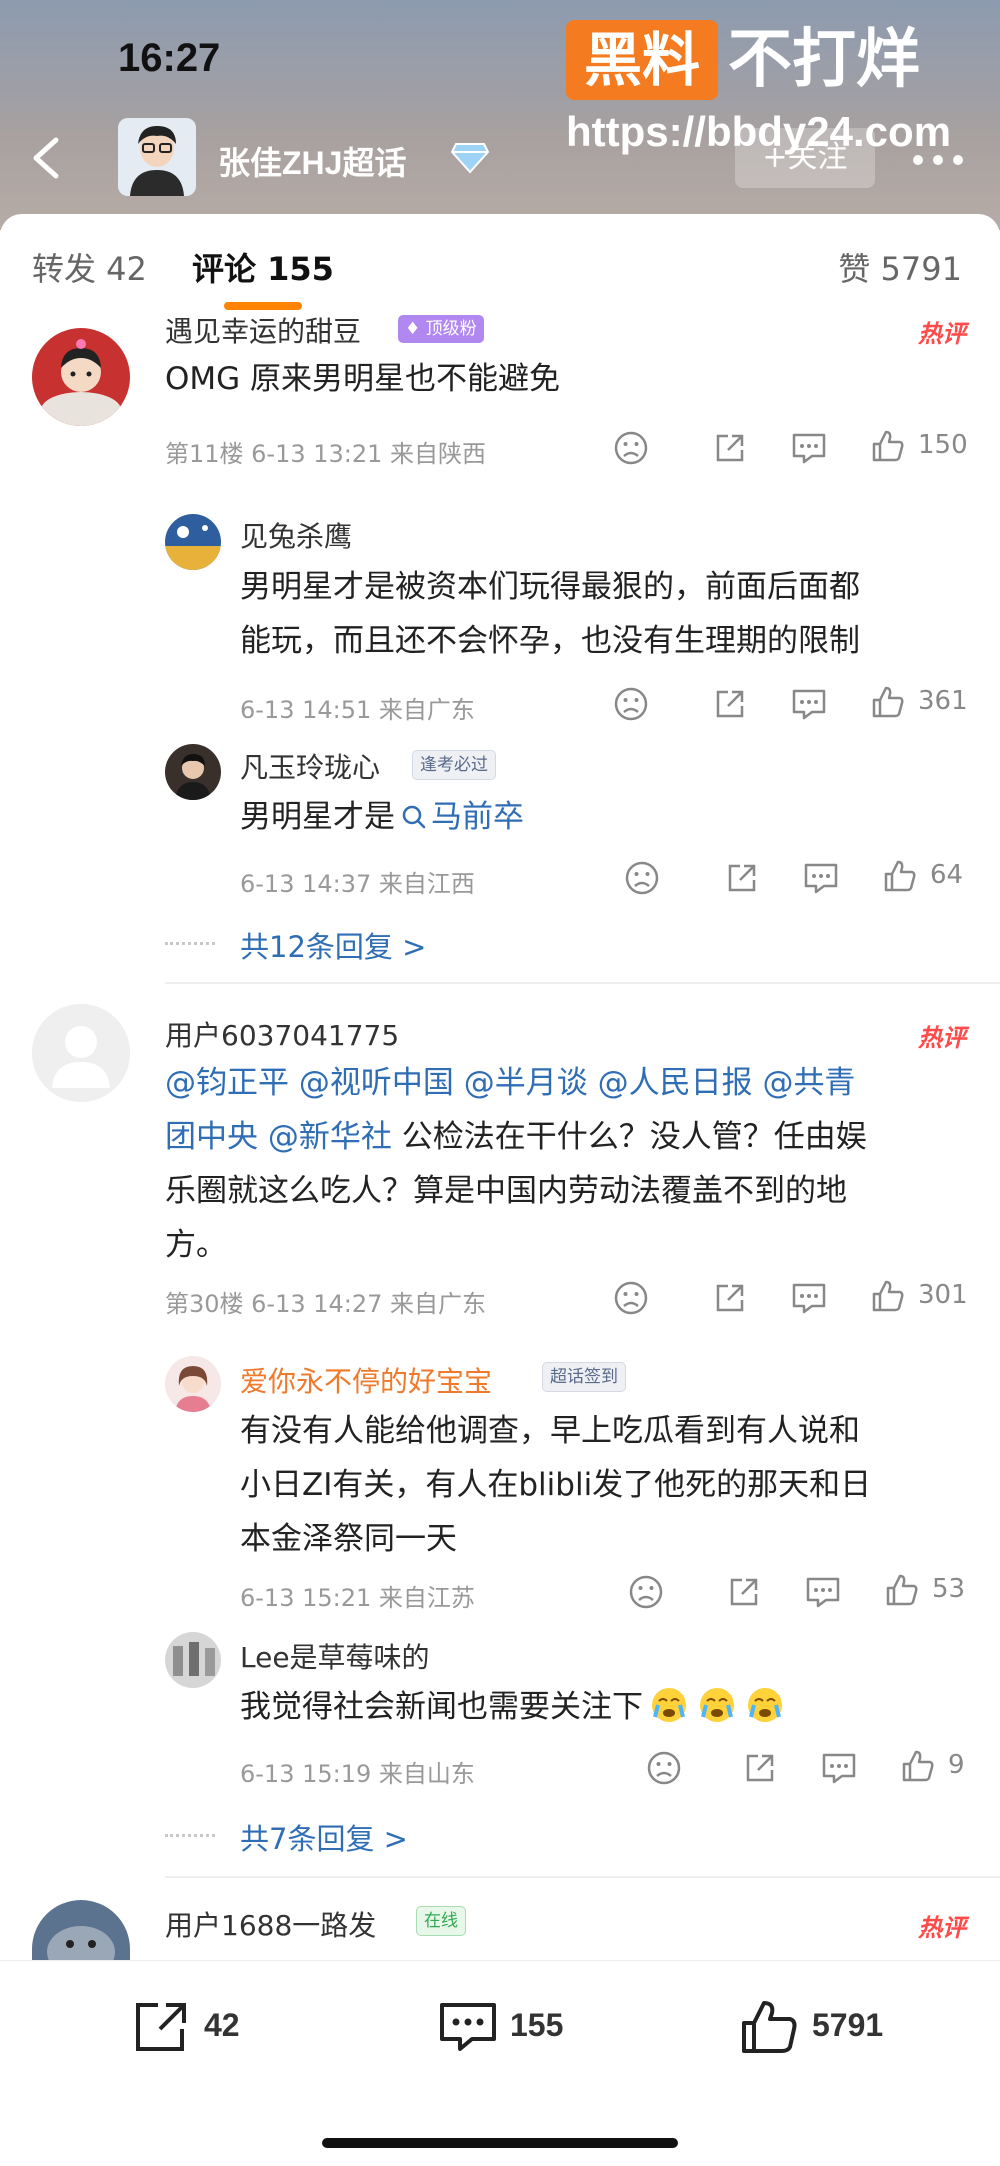  What do you see at coordinates (227, 1083) in the screenshot?
I see `mention: @钧正平` at bounding box center [227, 1083].